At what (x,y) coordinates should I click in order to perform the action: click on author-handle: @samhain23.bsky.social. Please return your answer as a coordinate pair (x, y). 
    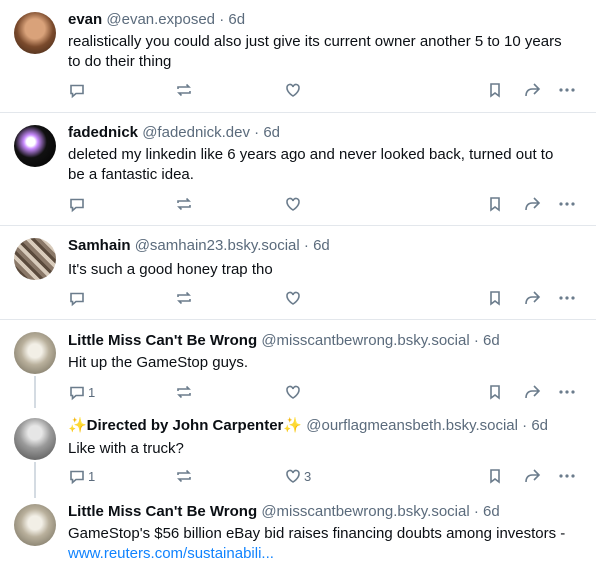
    Looking at the image, I should click on (217, 245).